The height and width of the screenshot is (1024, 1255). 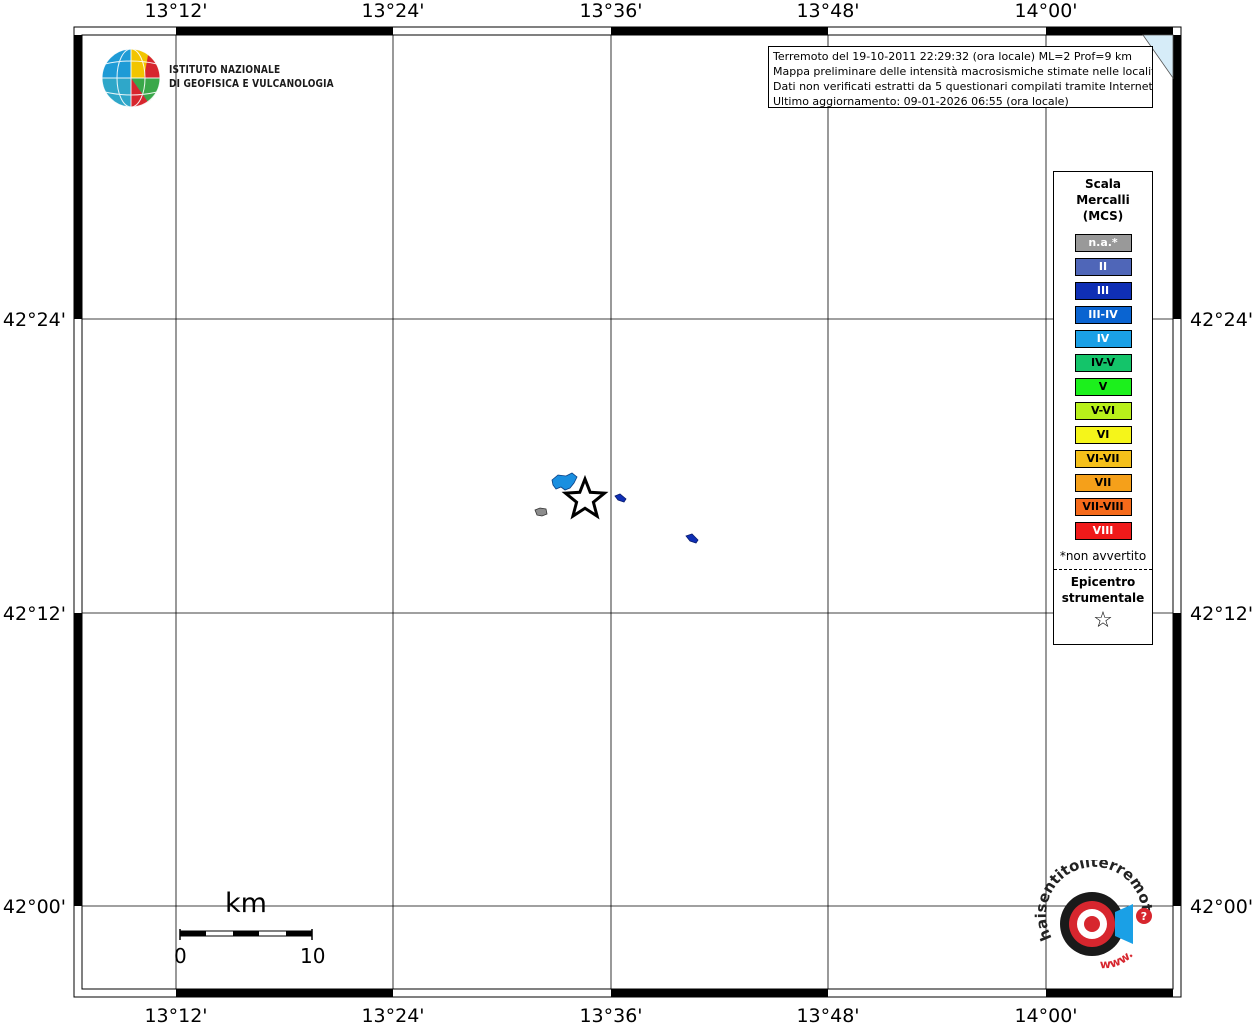 I want to click on lat-label-left-2: 42°12', so click(x=34, y=614).